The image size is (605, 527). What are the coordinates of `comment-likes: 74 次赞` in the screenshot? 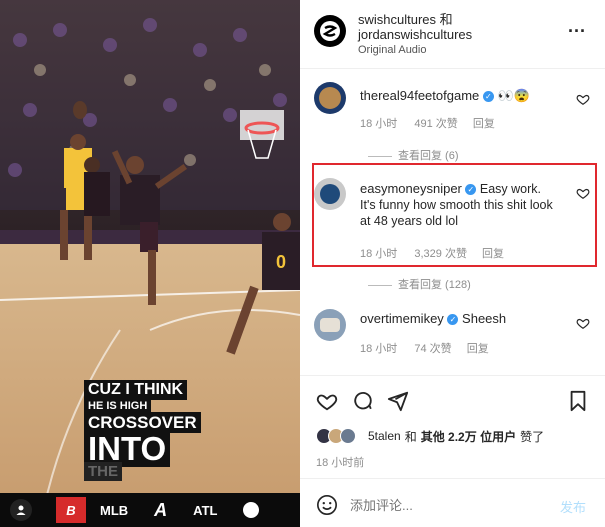 It's located at (432, 349).